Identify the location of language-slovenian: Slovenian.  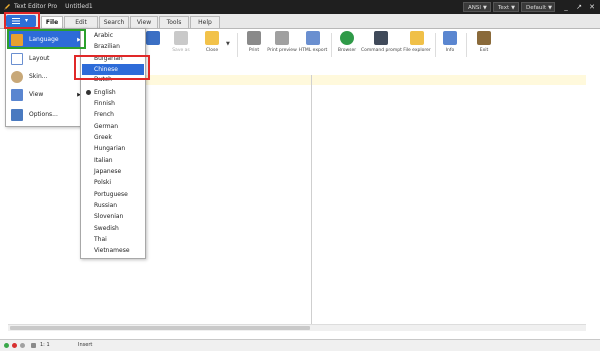
(113, 216).